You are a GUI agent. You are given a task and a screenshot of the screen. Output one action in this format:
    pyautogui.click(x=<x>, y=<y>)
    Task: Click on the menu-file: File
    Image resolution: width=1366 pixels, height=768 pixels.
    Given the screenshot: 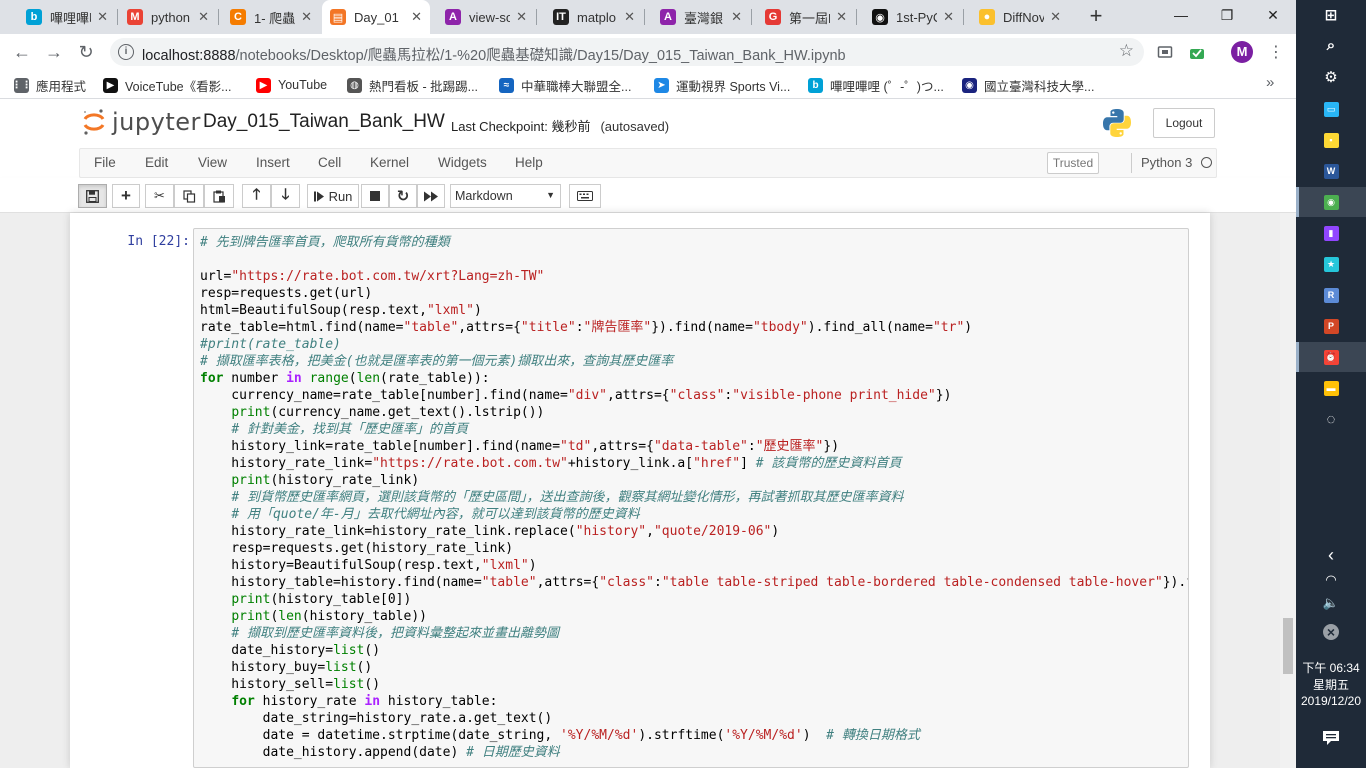 What is the action you would take?
    pyautogui.click(x=105, y=162)
    